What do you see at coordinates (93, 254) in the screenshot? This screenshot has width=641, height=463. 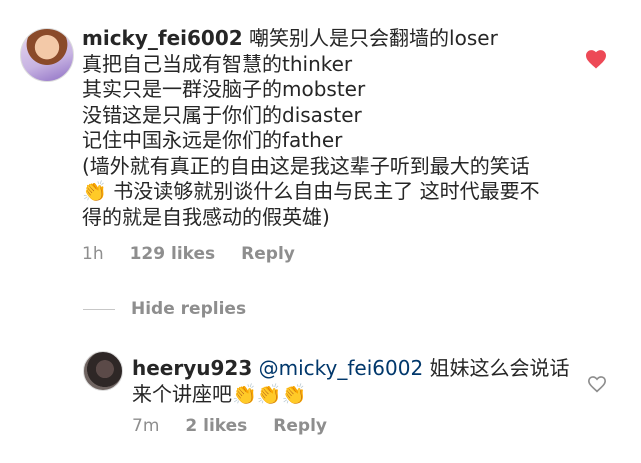 I see `comment-time: 1h` at bounding box center [93, 254].